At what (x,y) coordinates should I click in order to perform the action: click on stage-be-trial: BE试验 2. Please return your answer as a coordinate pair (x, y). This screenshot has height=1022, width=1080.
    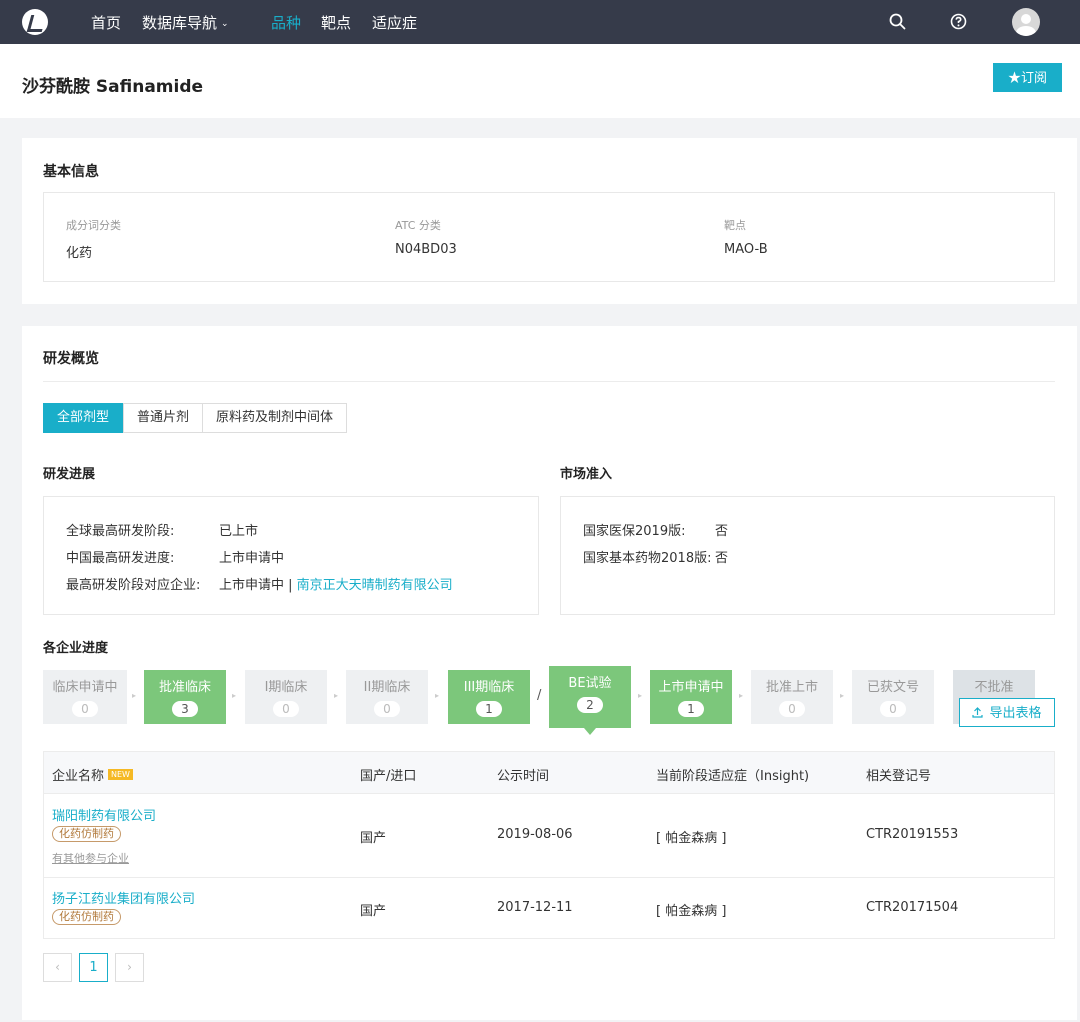
    Looking at the image, I should click on (590, 700).